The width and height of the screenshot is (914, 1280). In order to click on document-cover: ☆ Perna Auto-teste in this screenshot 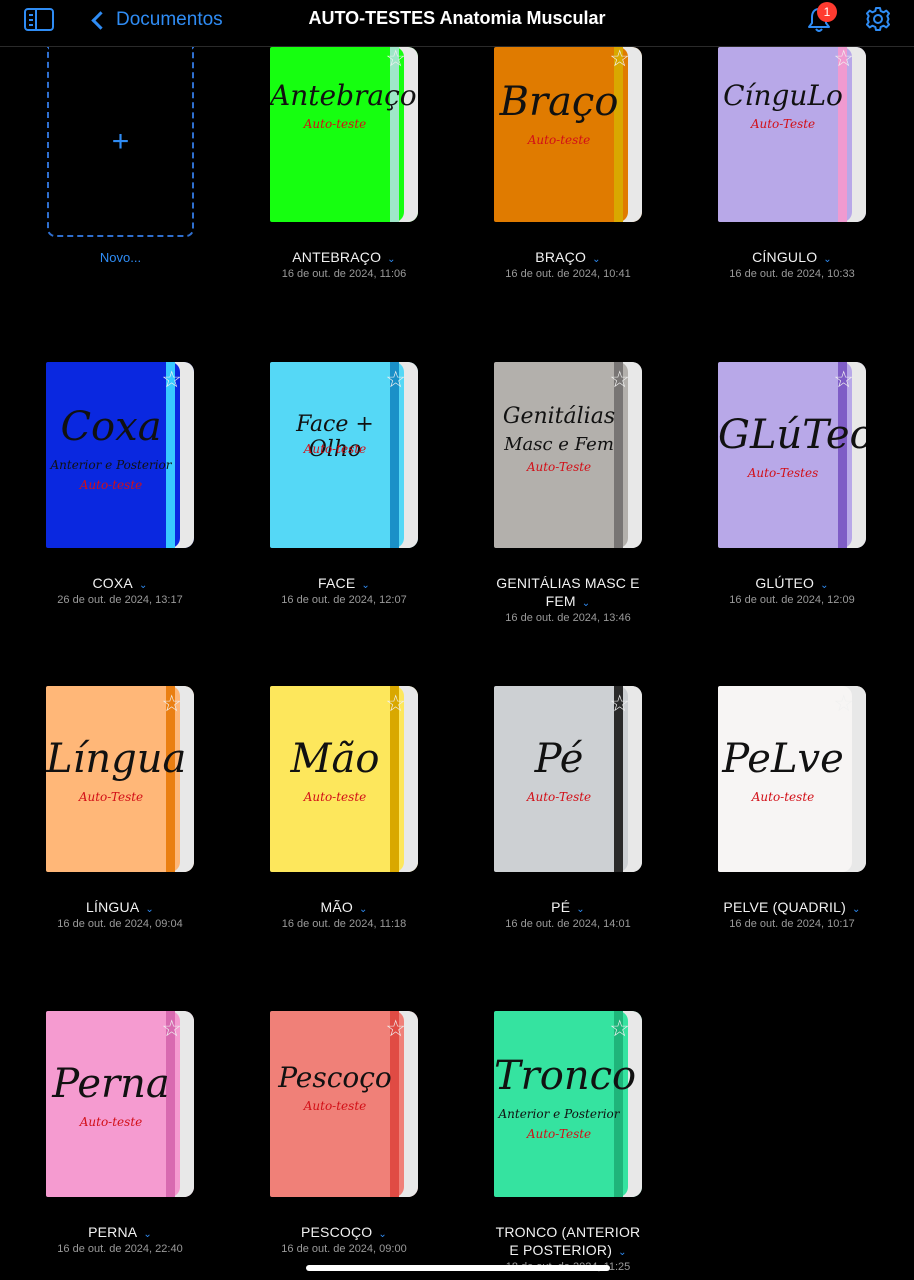, I will do `click(120, 1104)`.